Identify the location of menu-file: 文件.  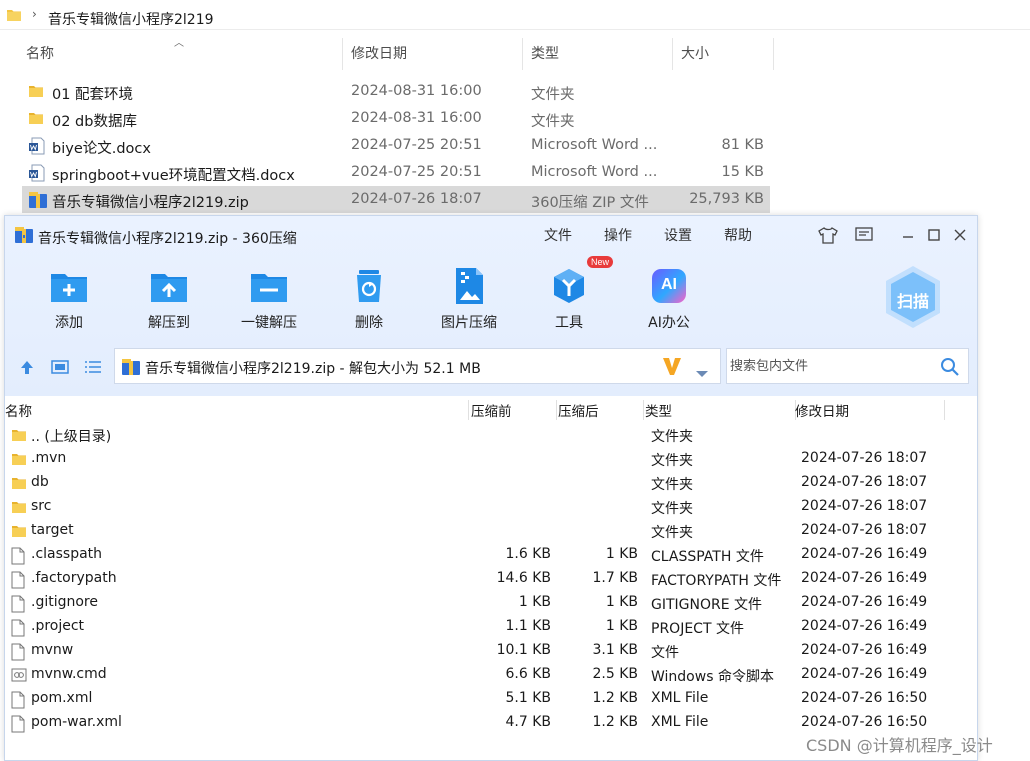
(558, 235).